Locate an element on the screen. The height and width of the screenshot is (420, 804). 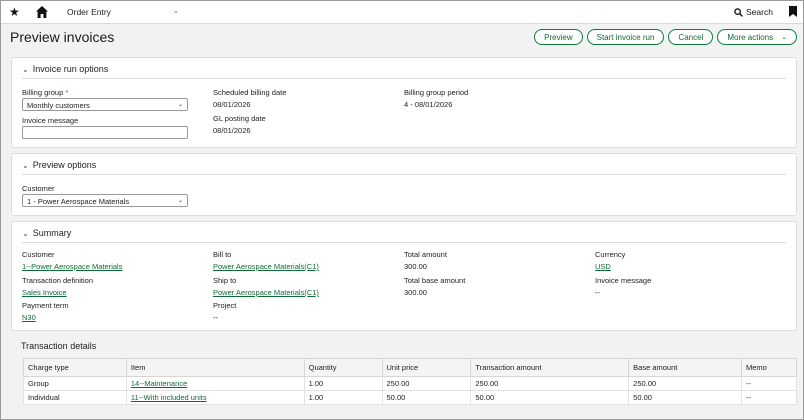
invoice-run-options-header: ⌄ Invoice run options is located at coordinates (65, 69).